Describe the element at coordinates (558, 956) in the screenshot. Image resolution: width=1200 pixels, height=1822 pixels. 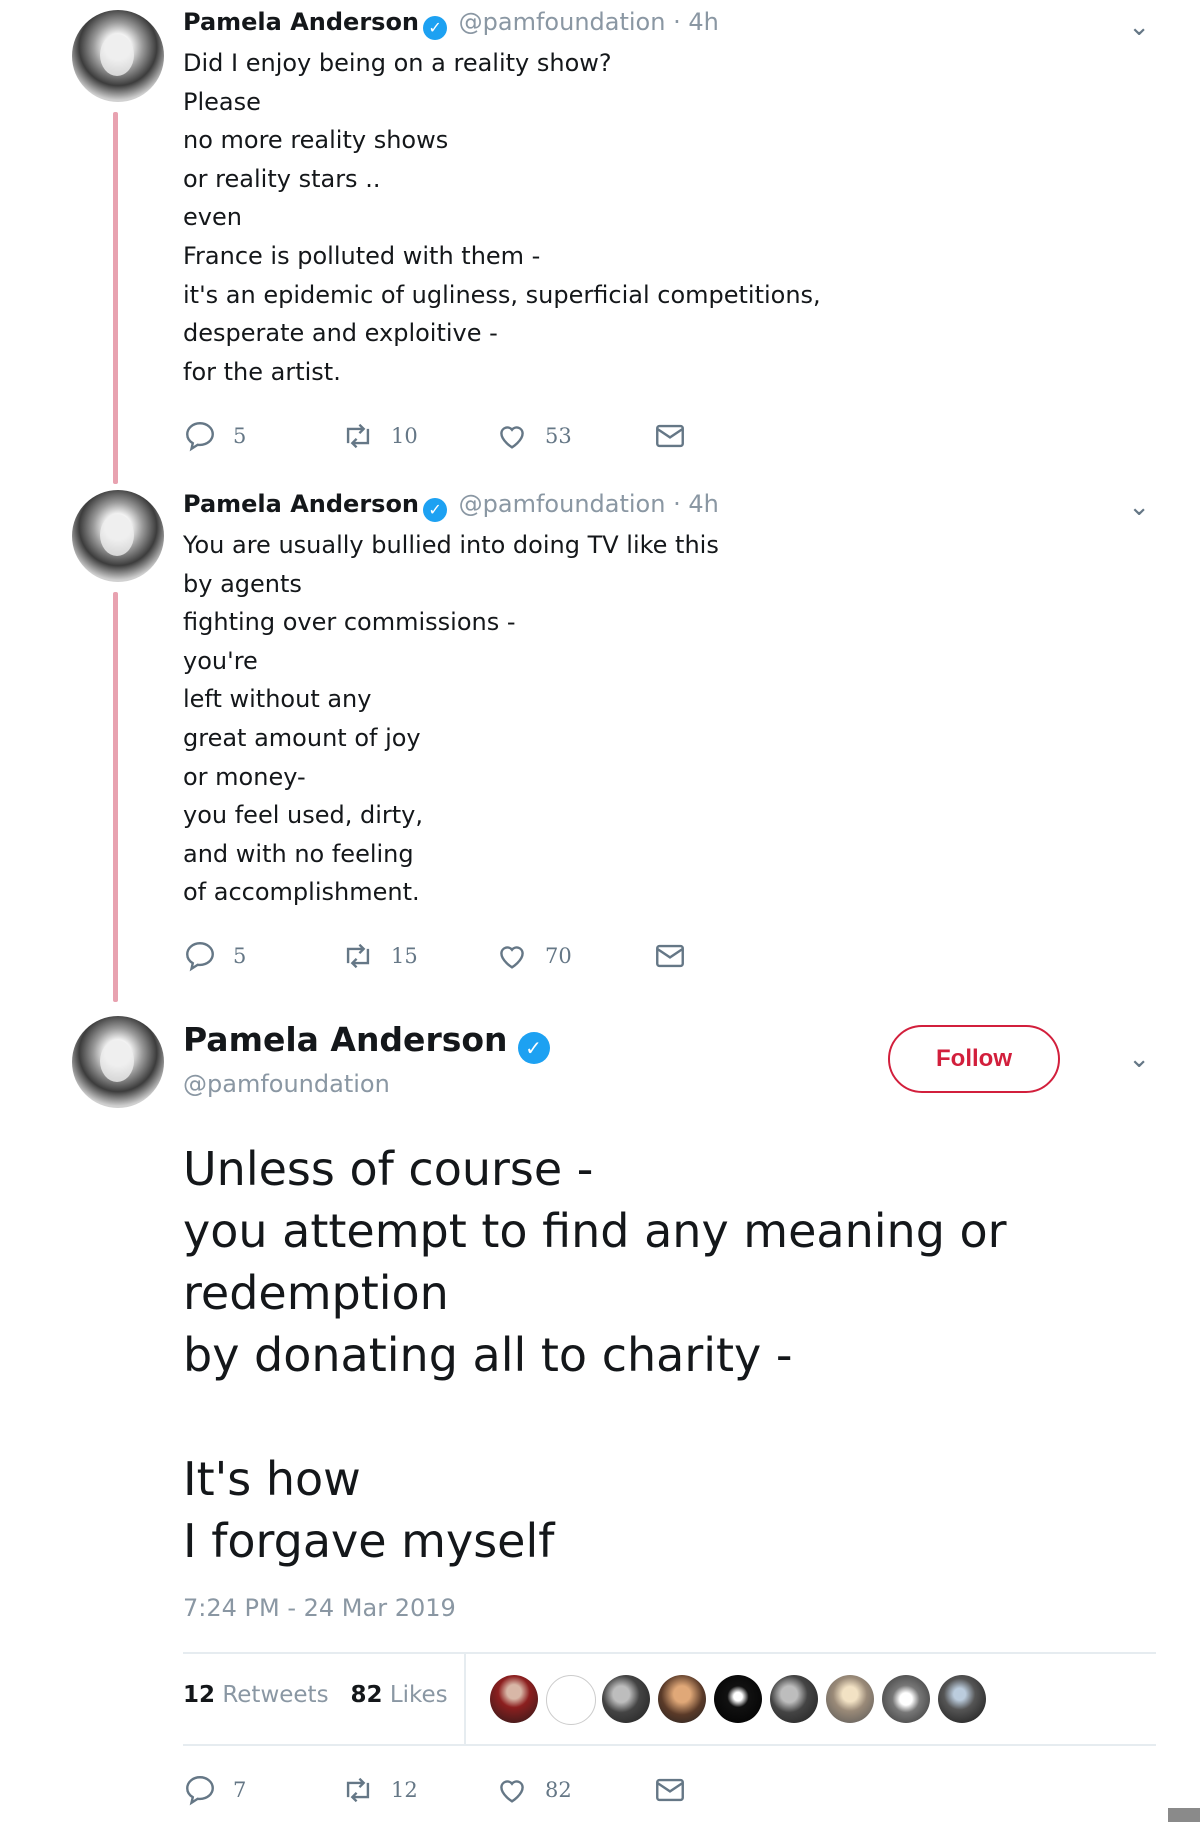
I see `like-count: 70` at that location.